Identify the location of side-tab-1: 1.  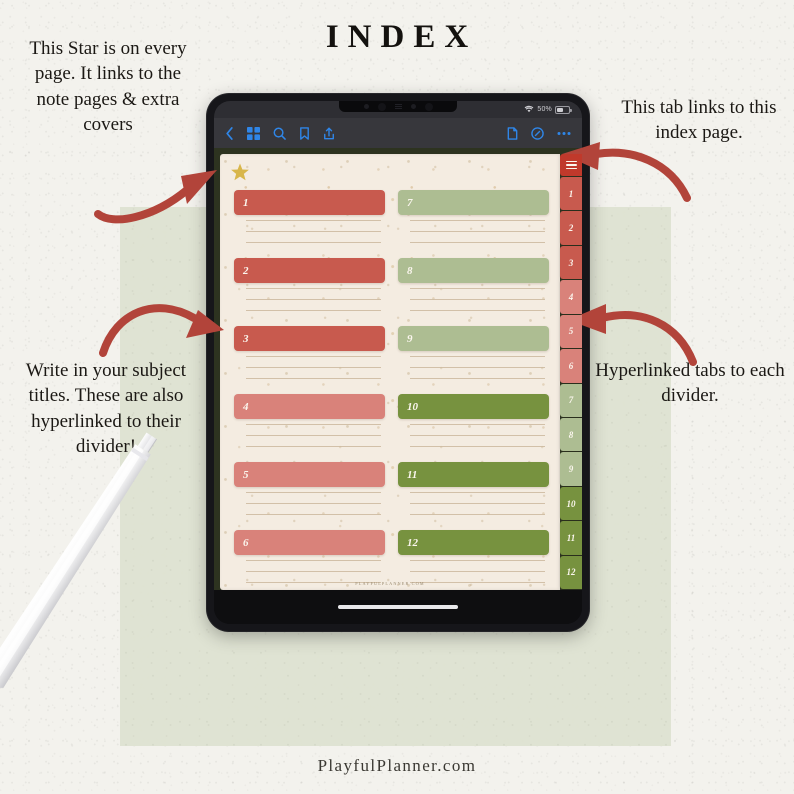
(571, 194).